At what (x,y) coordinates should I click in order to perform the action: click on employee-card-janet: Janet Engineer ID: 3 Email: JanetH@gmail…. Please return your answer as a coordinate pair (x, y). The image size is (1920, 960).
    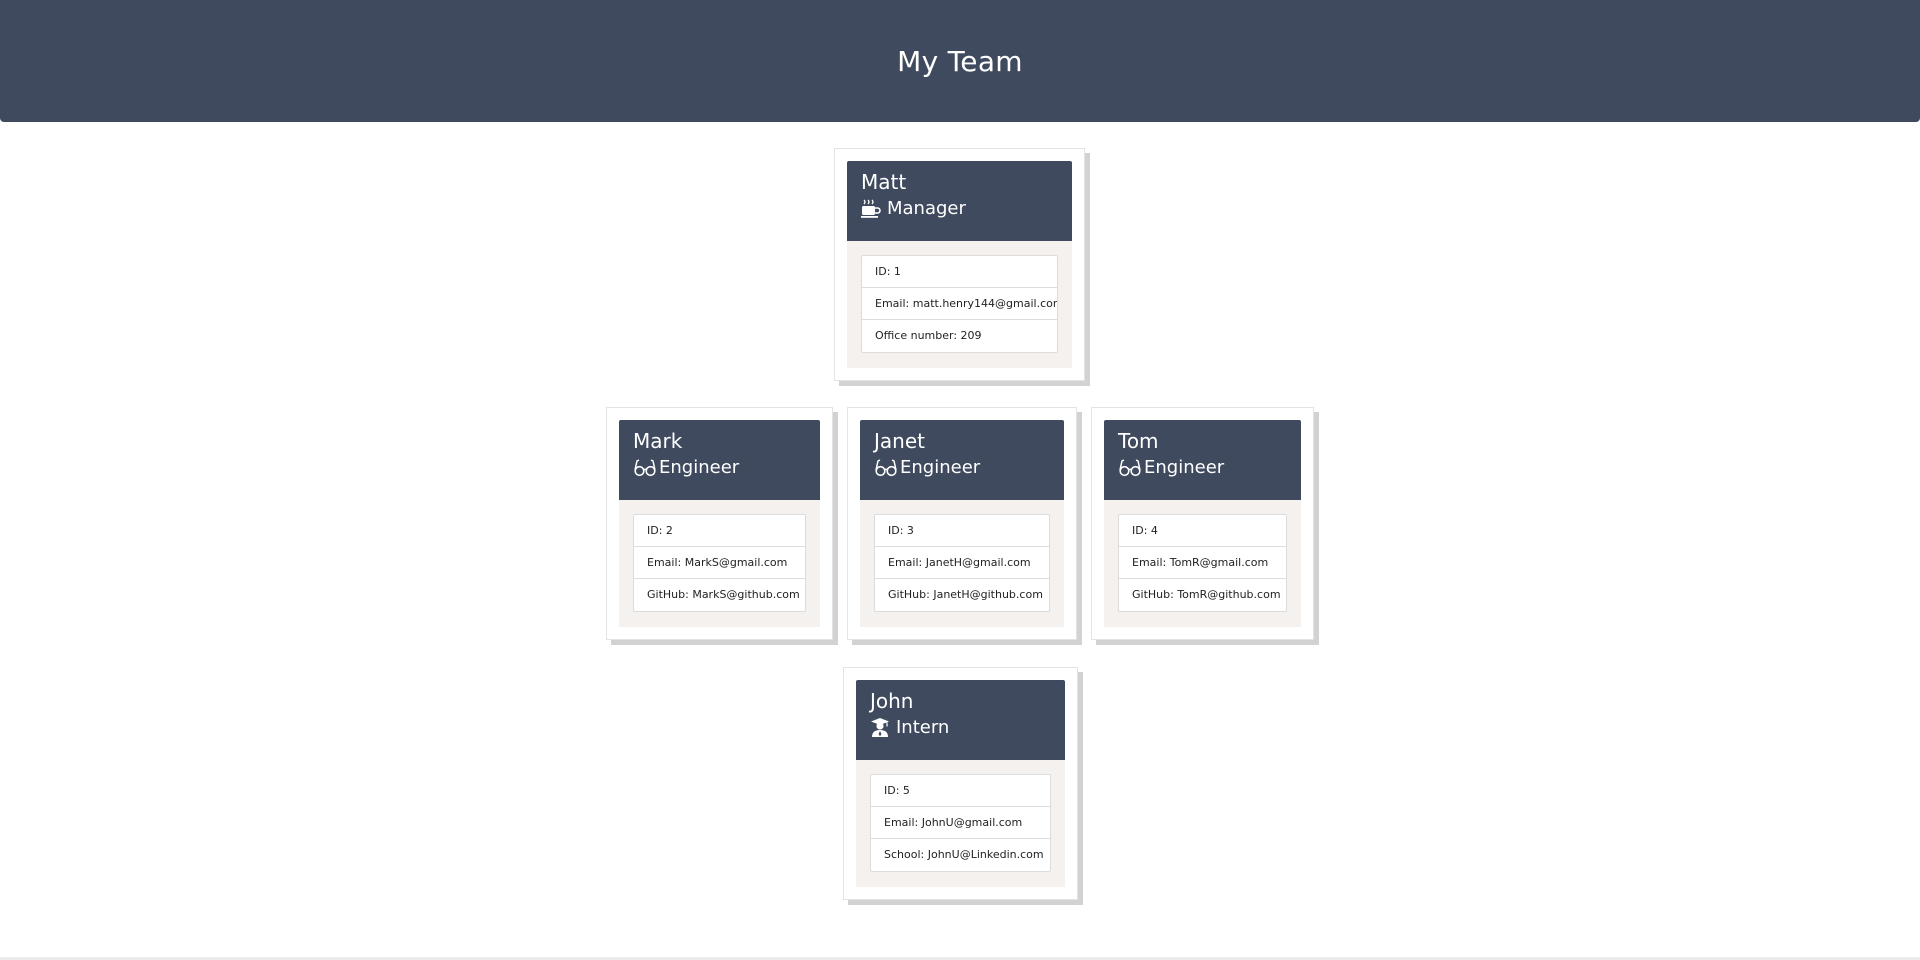
    Looking at the image, I should click on (962, 523).